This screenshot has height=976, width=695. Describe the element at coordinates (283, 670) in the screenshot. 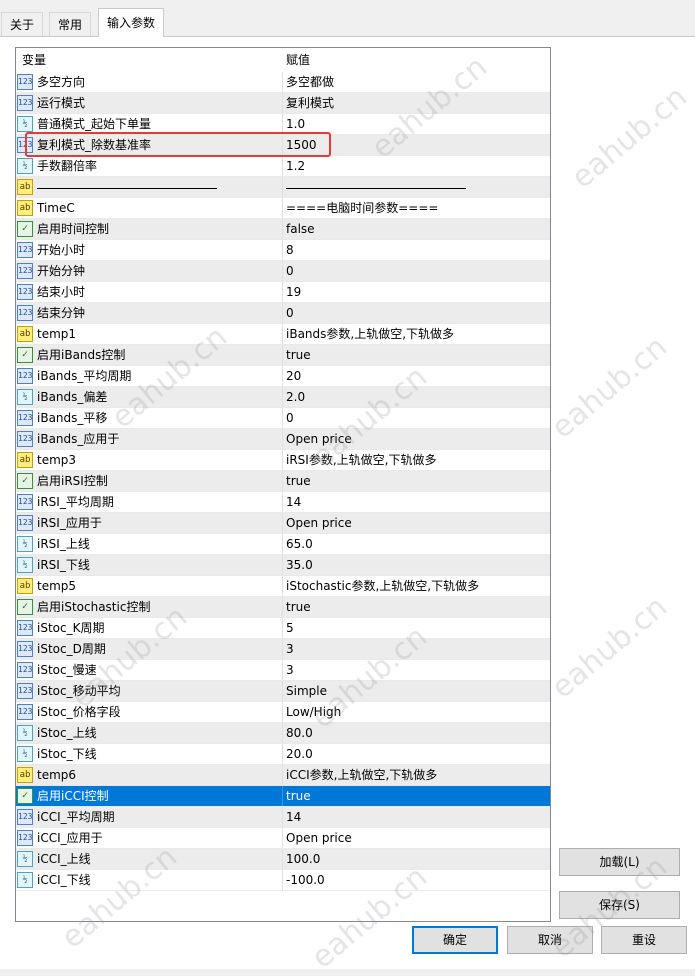

I see `table-row: 123 iStoc_慢速 3` at that location.